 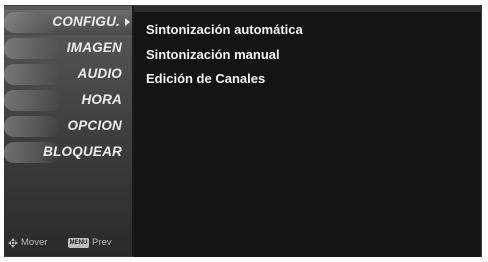 I want to click on sidebar-item-bloquear: BLOQUEAR, so click(x=68, y=152).